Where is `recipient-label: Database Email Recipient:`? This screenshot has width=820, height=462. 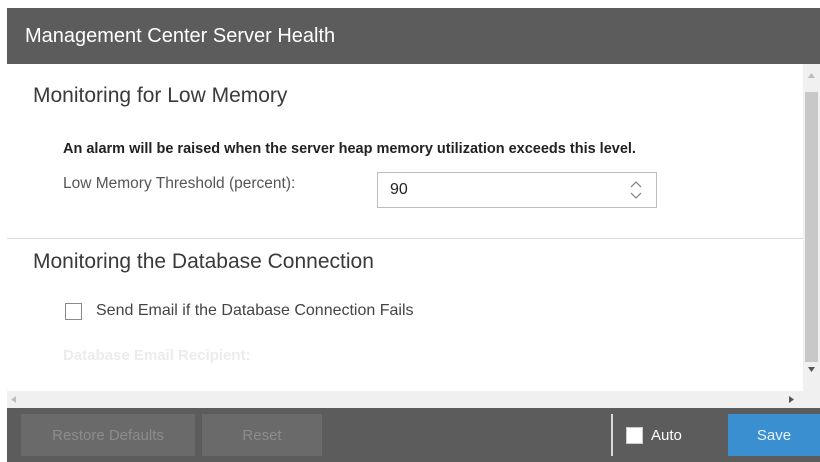 recipient-label: Database Email Recipient: is located at coordinates (157, 355).